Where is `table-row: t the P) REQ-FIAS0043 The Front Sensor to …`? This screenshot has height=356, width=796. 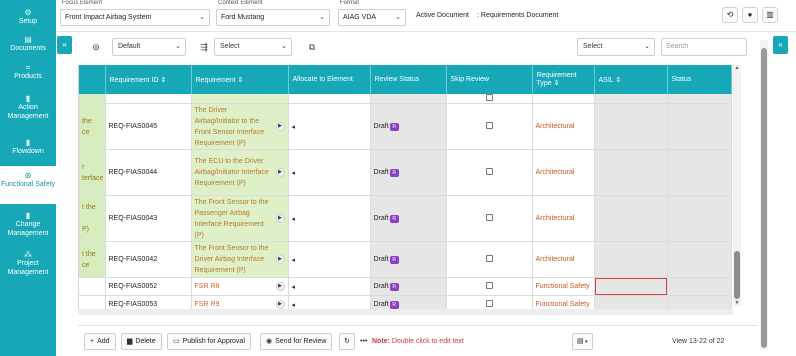
table-row: t the P) REQ-FIAS0043 The Front Sensor to … is located at coordinates (405, 218).